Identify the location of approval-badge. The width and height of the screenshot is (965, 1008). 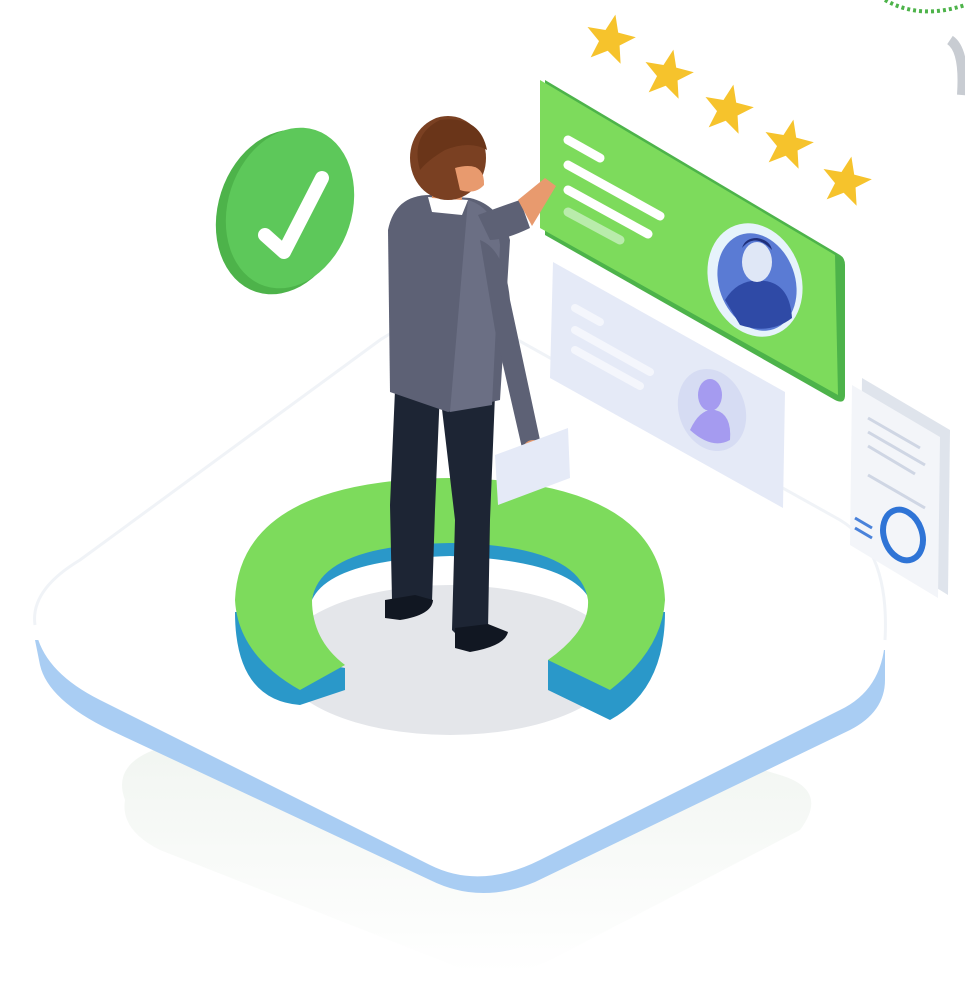
(285, 211).